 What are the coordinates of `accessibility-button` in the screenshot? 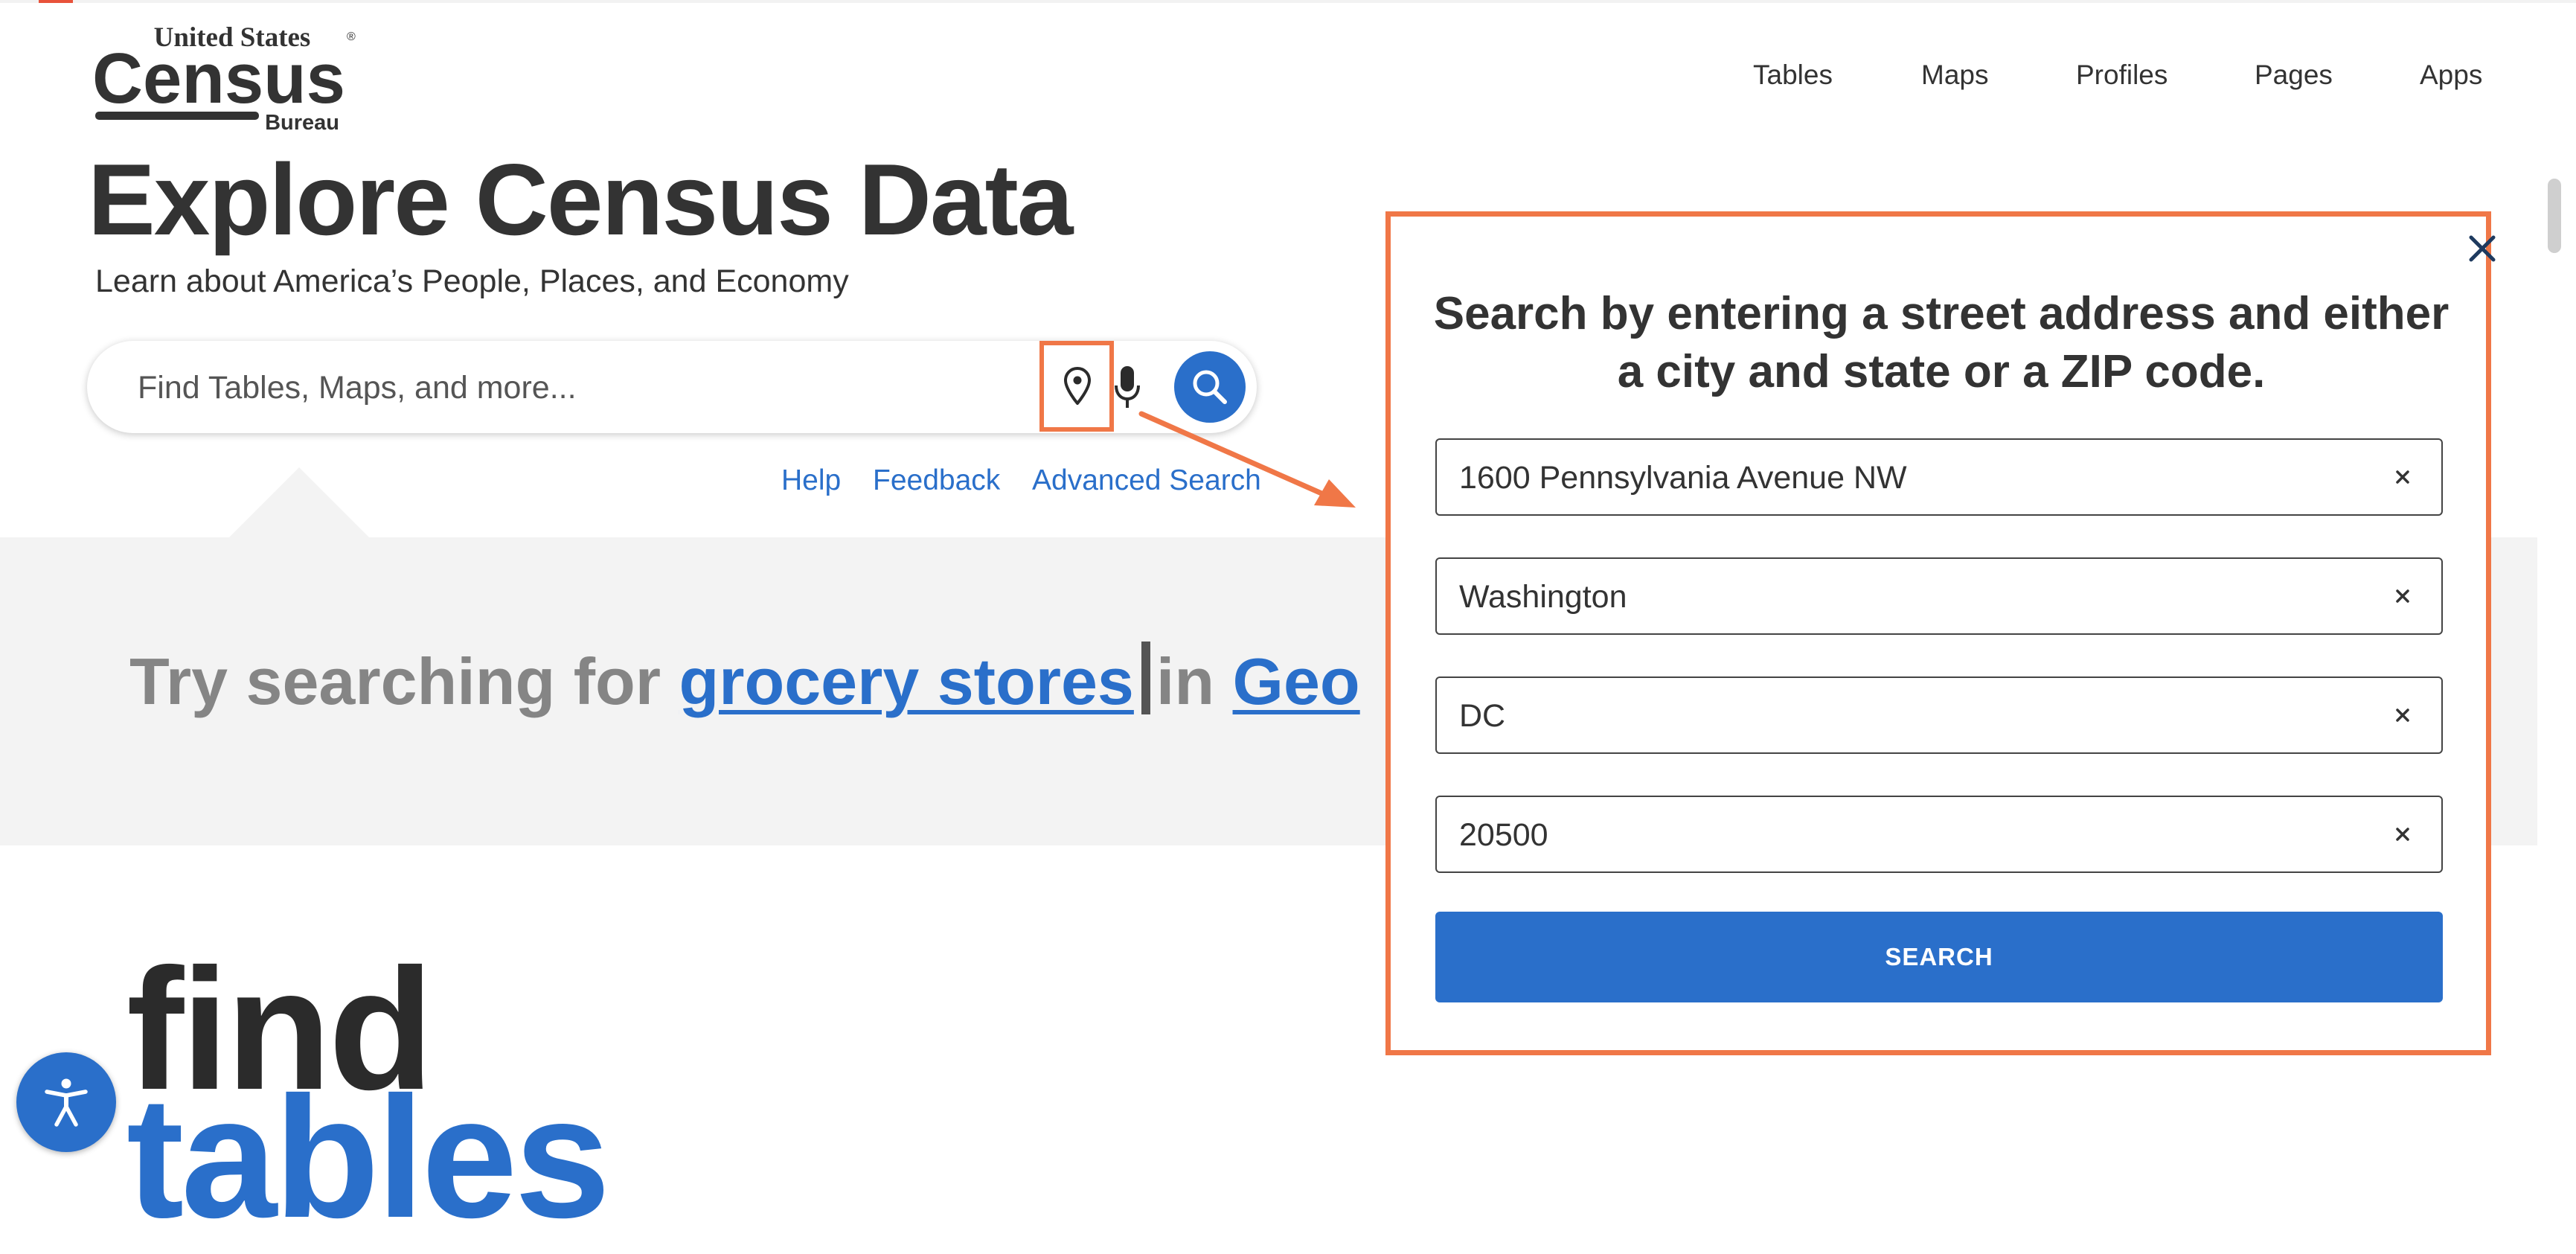 It's located at (66, 1102).